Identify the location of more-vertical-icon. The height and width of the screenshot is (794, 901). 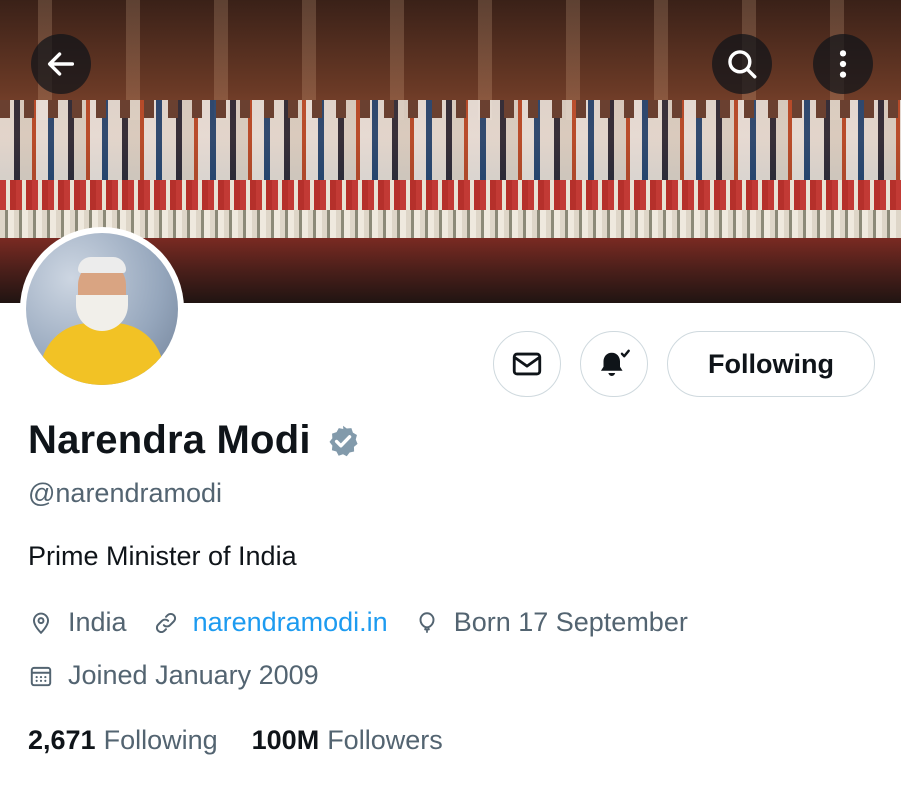
(843, 64).